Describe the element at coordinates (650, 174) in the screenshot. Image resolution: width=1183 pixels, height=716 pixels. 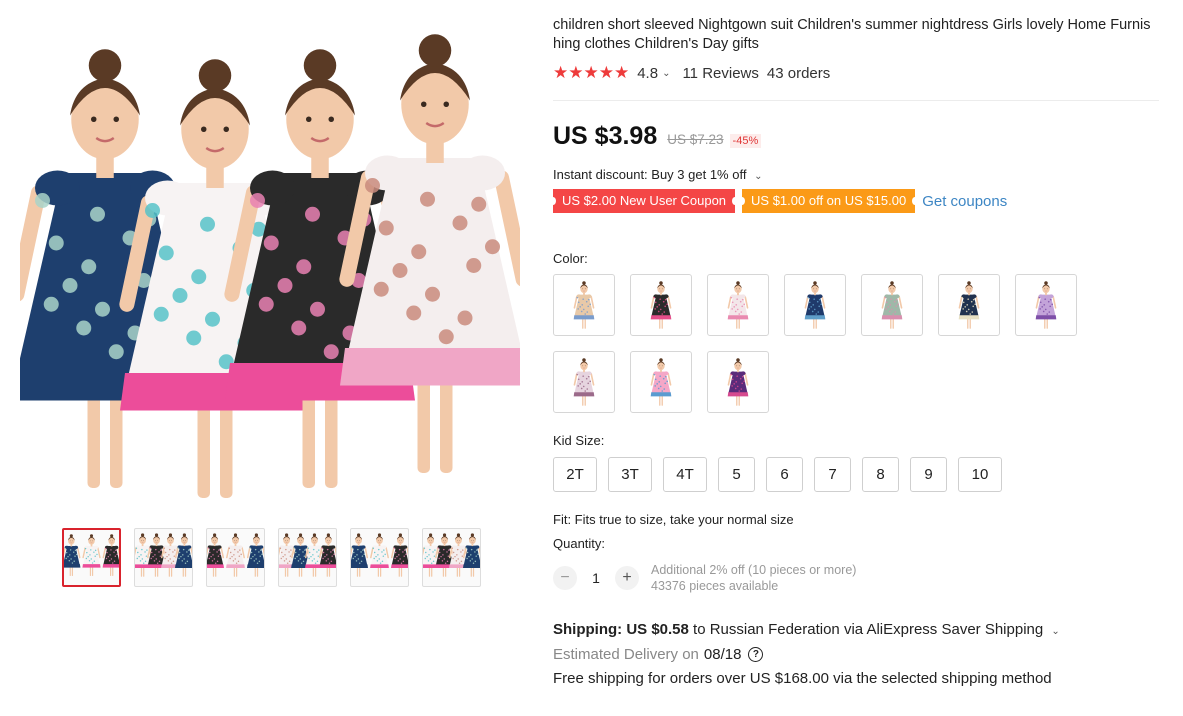
I see `instant-discount-text: Instant discount: Buy 3 get 1% off` at that location.